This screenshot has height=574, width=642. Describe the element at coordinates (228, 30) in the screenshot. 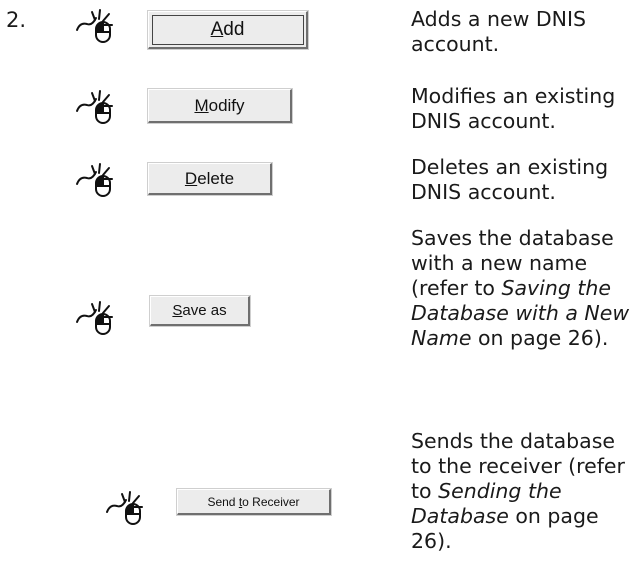

I see `add-button: Add` at that location.